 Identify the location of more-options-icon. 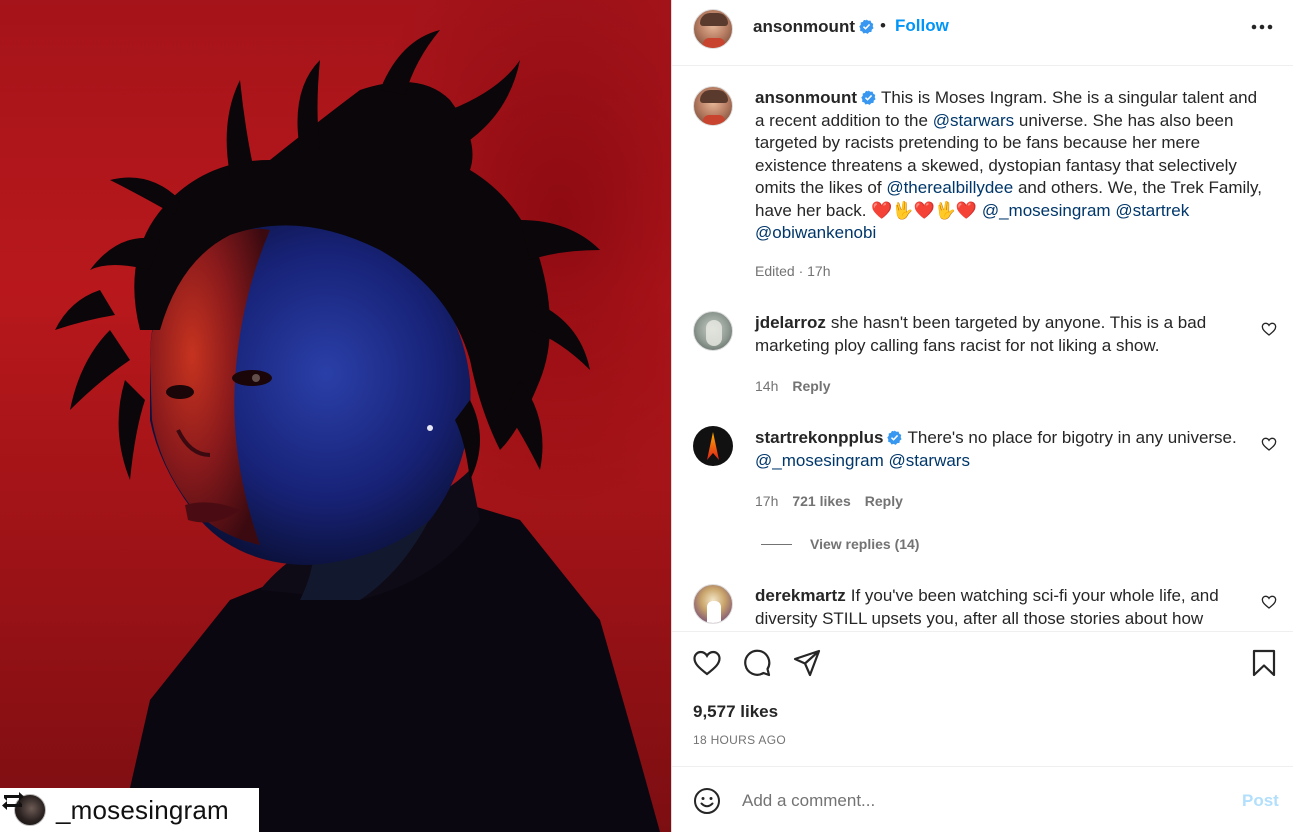
(1262, 27).